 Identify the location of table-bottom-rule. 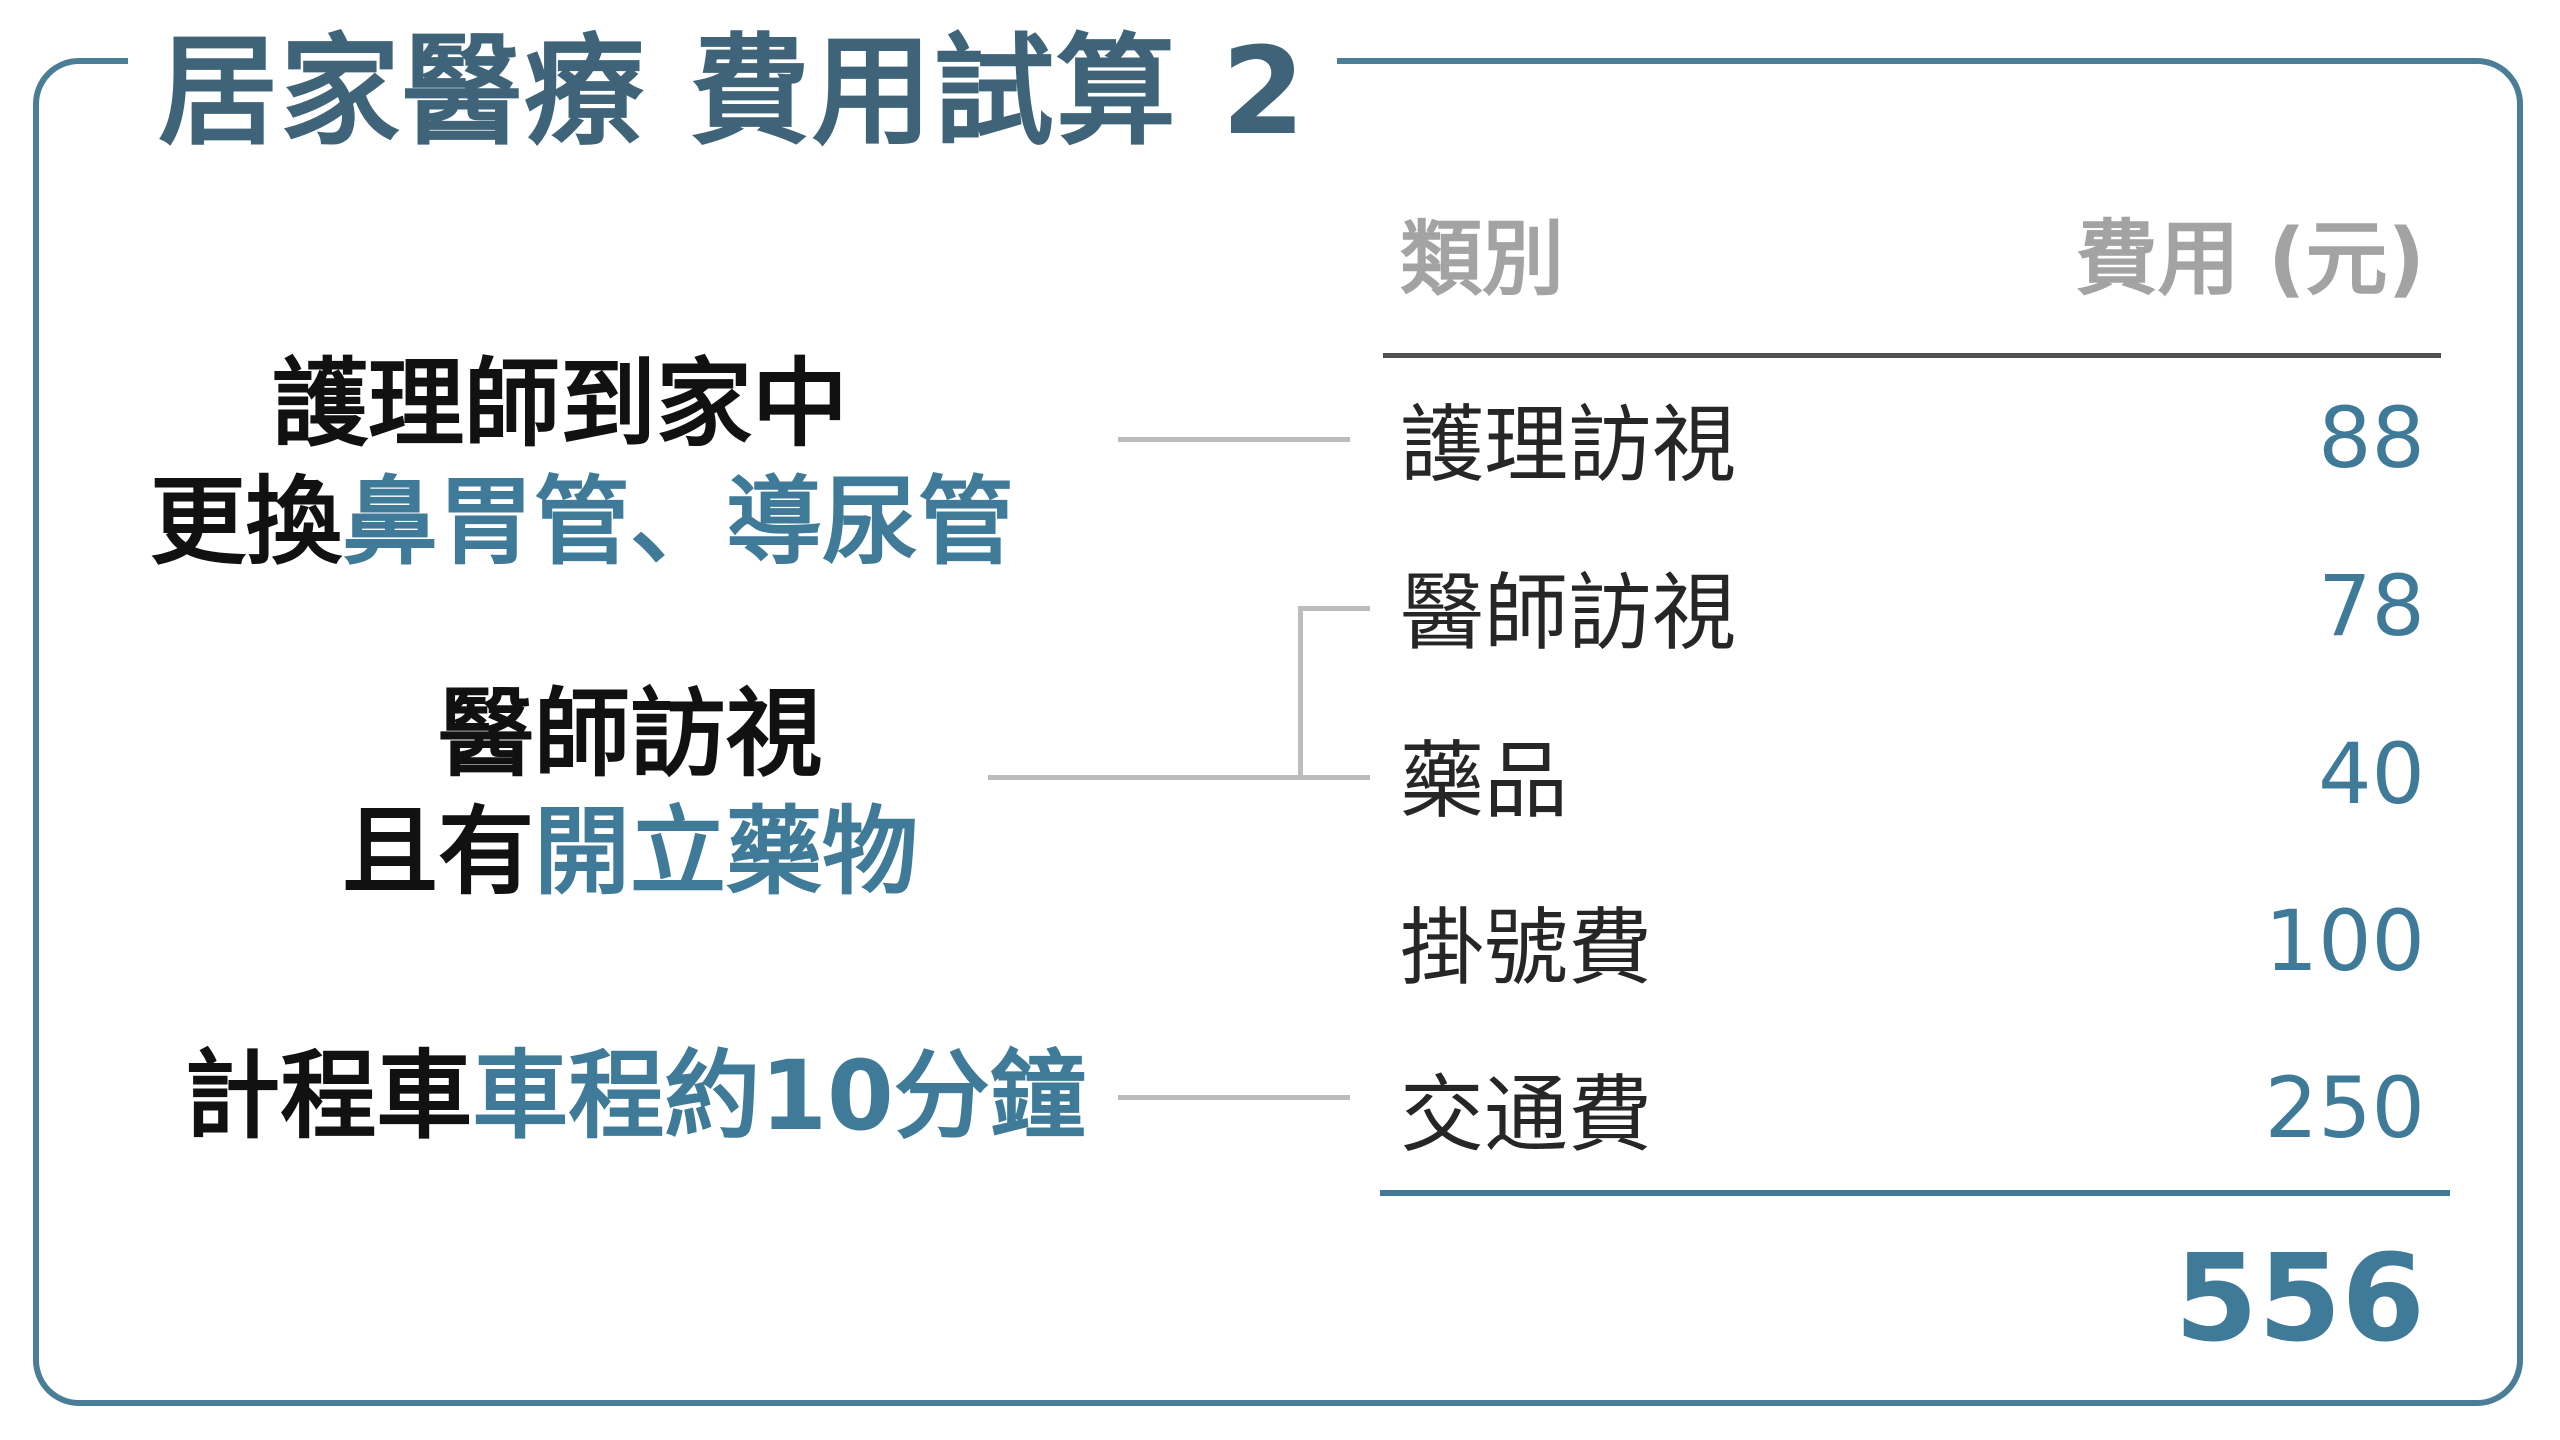
(1915, 1193).